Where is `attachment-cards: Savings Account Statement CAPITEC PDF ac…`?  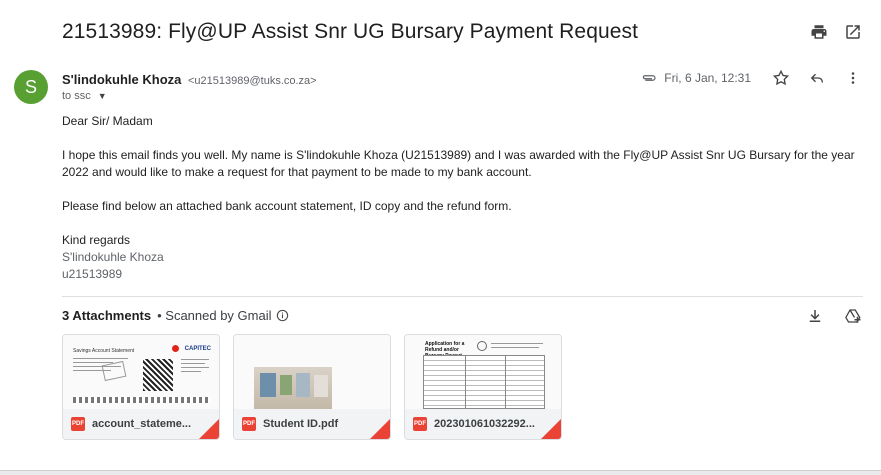 attachment-cards: Savings Account Statement CAPITEC PDF ac… is located at coordinates (312, 387).